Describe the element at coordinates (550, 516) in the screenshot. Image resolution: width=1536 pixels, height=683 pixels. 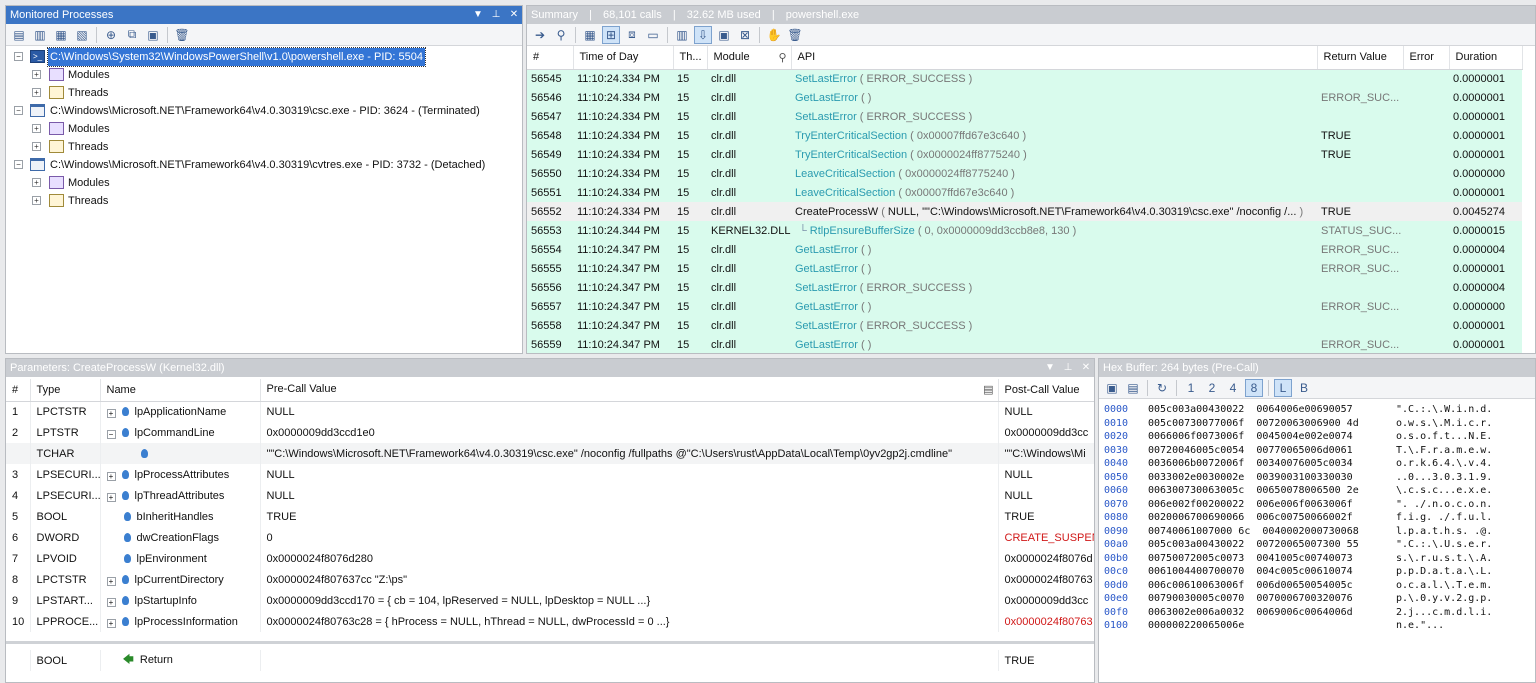
I see `table-row: 5 BOOL bInheritHandles TRUE TRUE` at that location.